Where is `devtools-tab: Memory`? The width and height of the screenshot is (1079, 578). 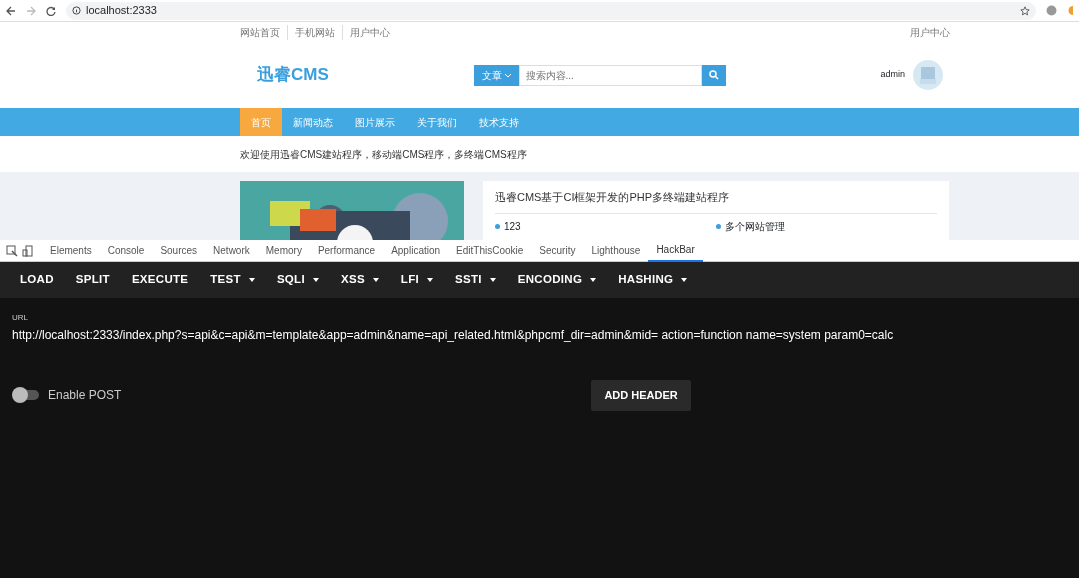 devtools-tab: Memory is located at coordinates (283, 250).